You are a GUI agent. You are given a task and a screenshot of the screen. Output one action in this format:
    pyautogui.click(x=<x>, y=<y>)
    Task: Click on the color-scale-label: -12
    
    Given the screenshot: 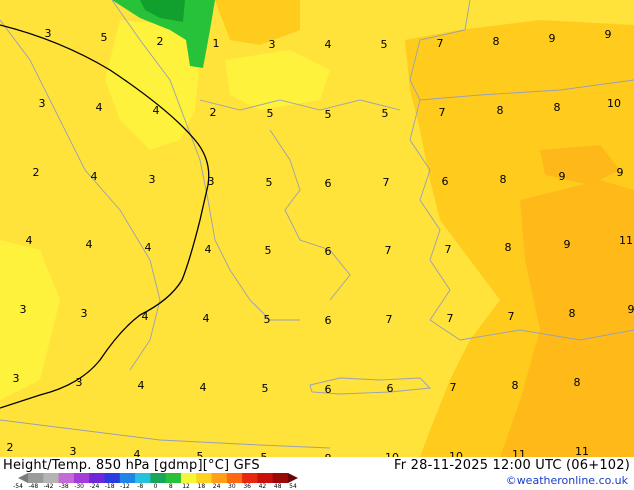 What is the action you would take?
    pyautogui.click(x=125, y=486)
    